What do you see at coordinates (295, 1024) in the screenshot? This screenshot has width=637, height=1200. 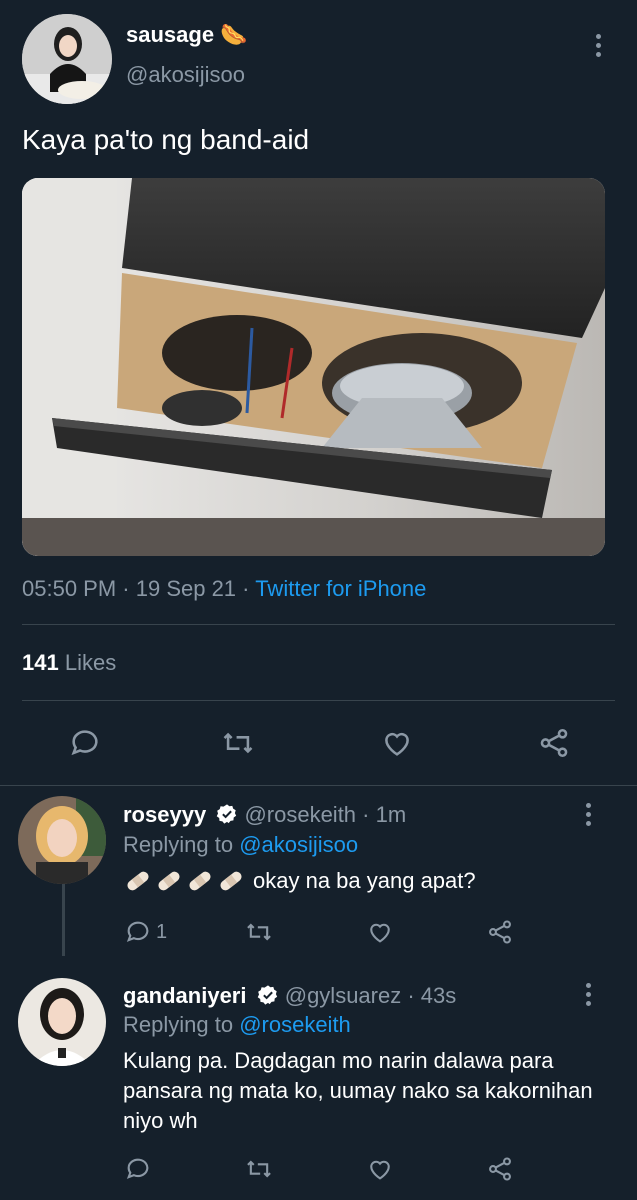 I see `replying-to-handle: @rosekeith` at bounding box center [295, 1024].